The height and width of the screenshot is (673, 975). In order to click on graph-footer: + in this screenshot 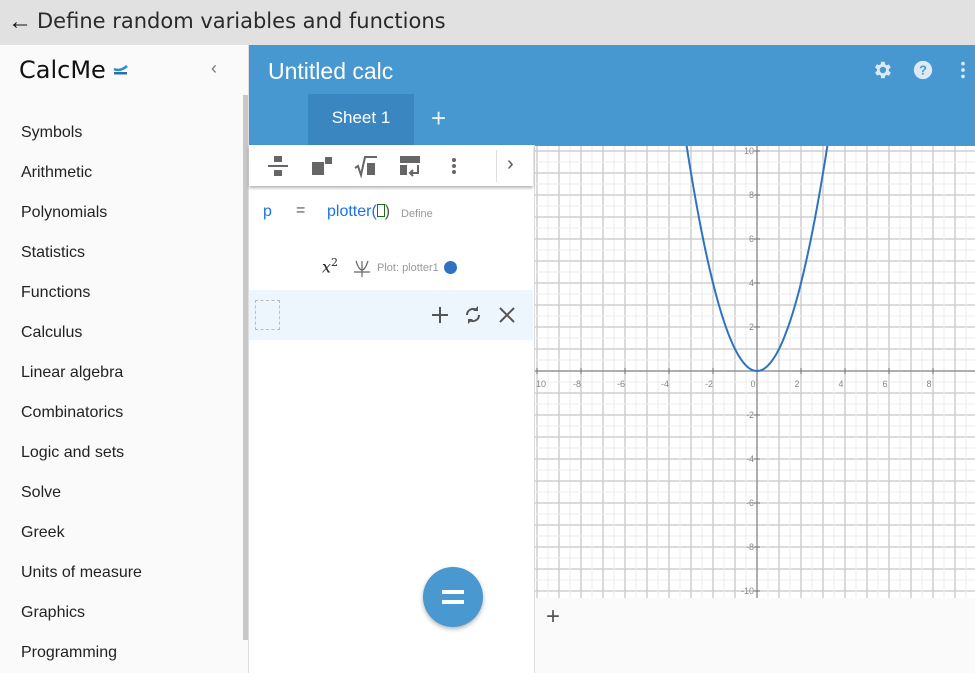, I will do `click(755, 635)`.